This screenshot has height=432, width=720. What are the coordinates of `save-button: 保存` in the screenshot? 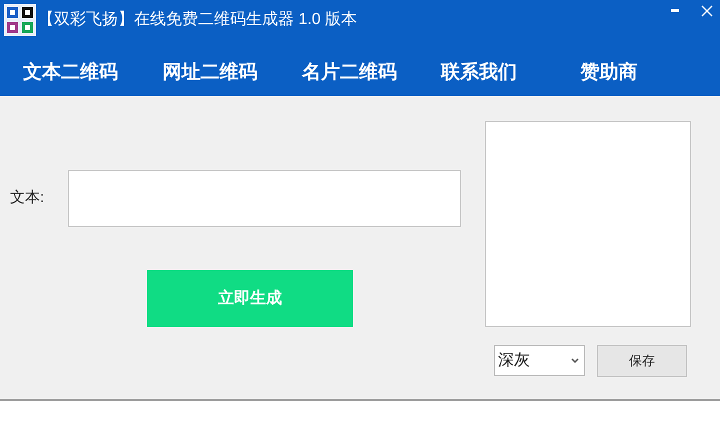 It's located at (642, 361).